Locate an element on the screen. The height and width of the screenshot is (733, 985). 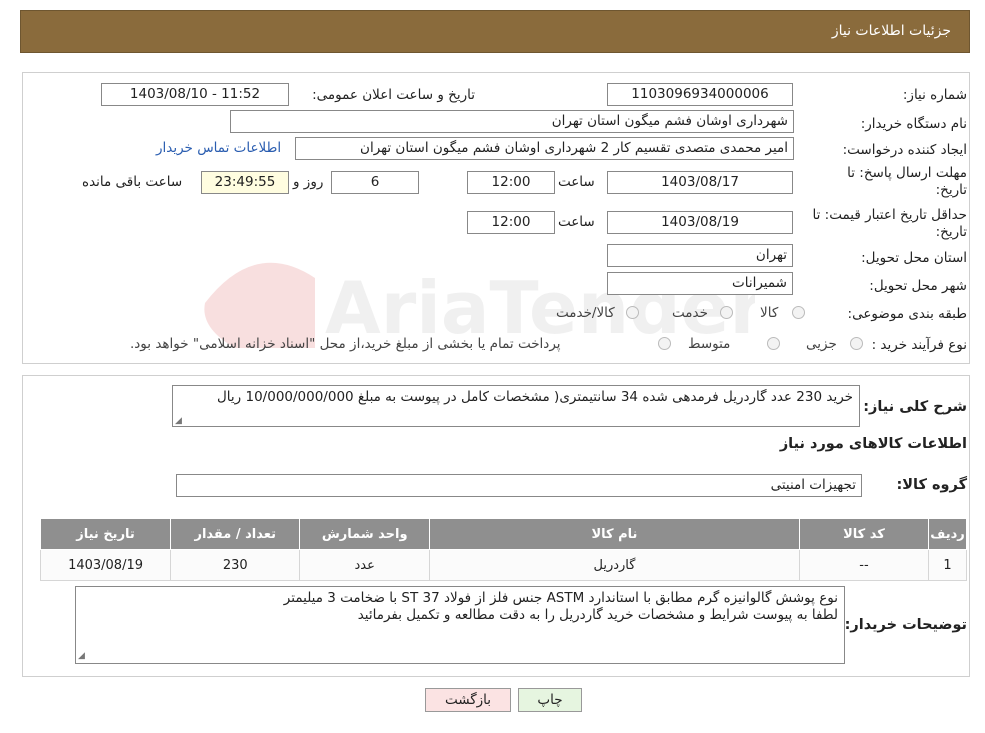
table-row: 1 -- گاردریل عدد 230 1403/08/19 is located at coordinates (503, 565).